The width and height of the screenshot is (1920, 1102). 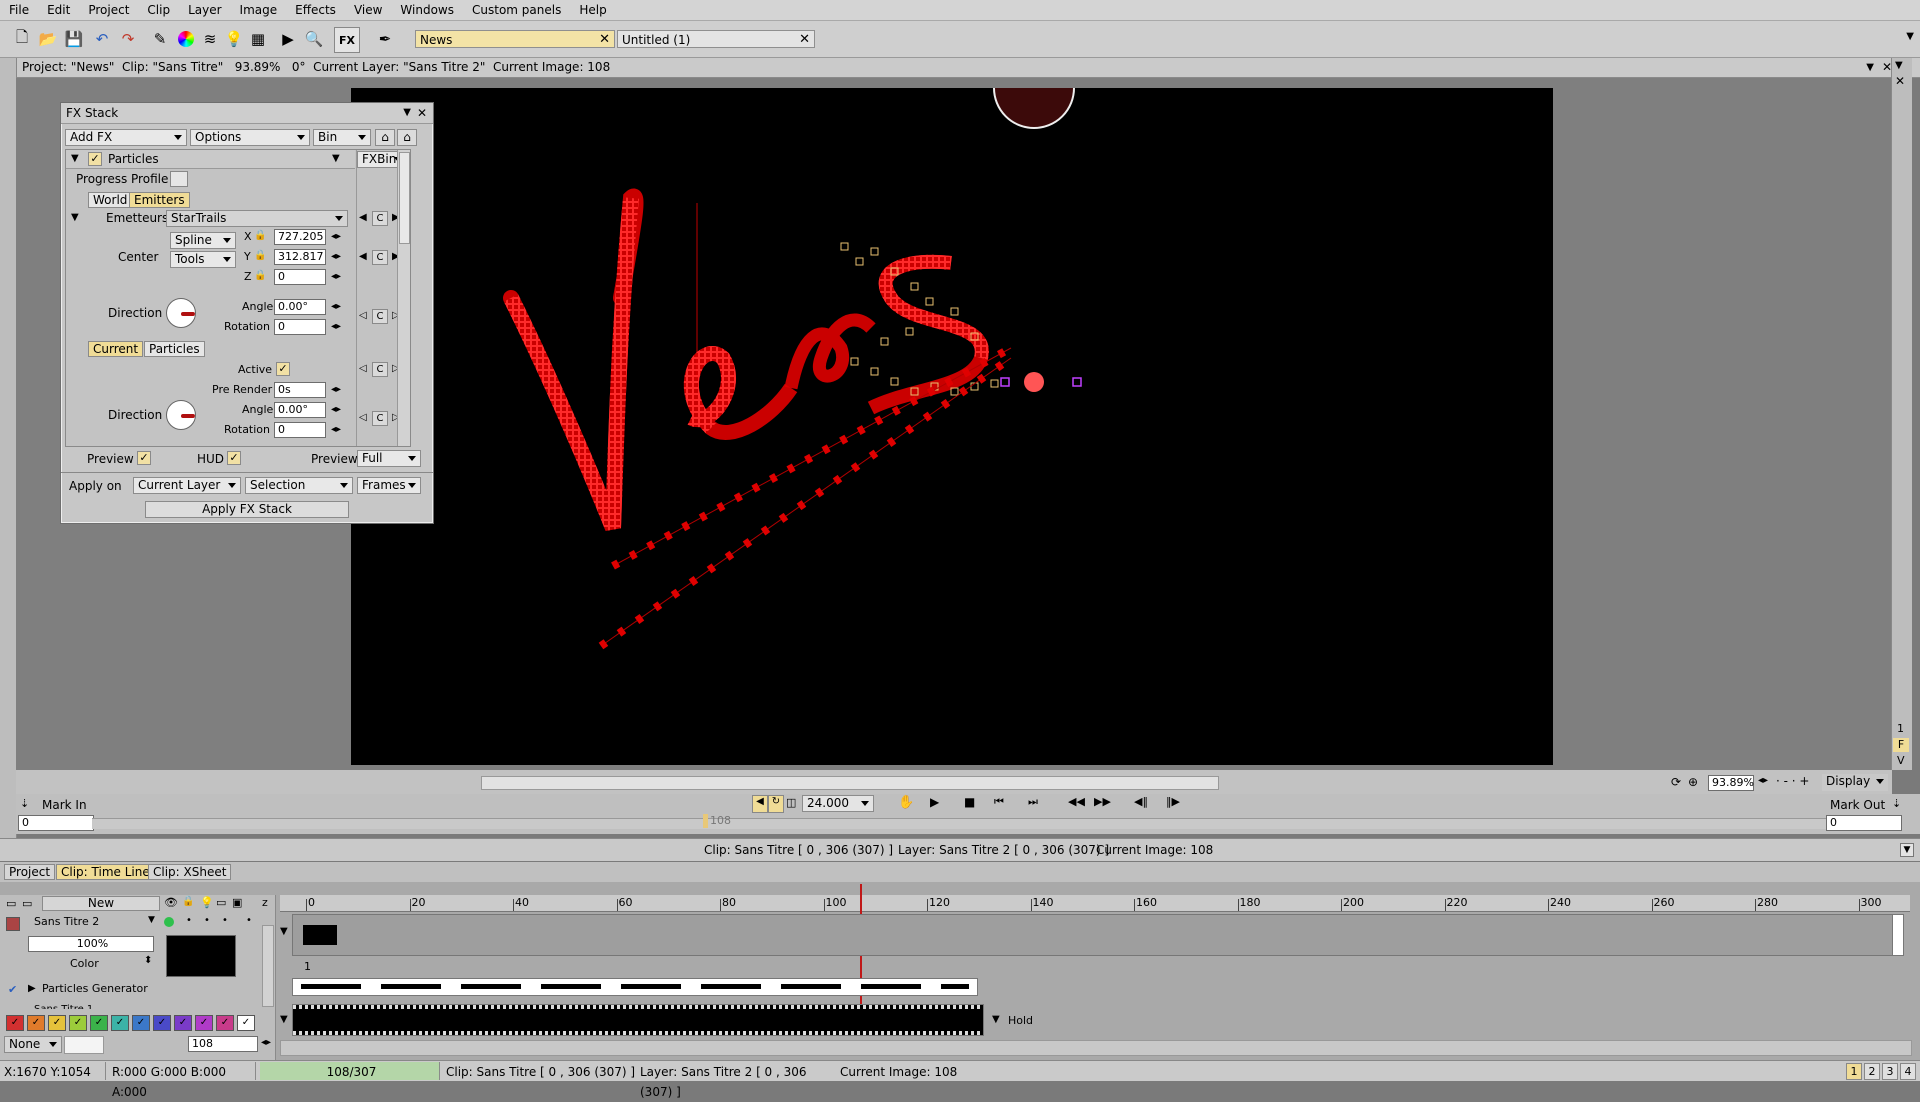 I want to click on folder-icon: ▭, so click(x=11, y=903).